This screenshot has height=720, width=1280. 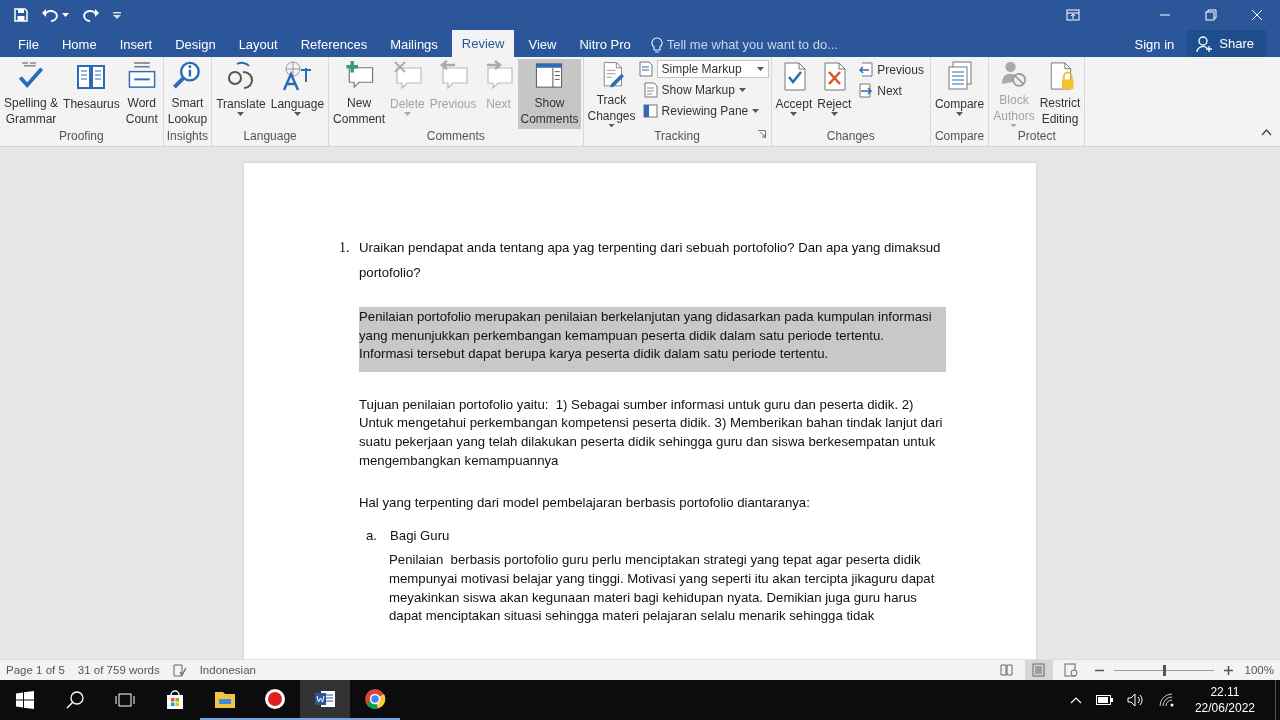 What do you see at coordinates (297, 76) in the screenshot?
I see `globe-icon` at bounding box center [297, 76].